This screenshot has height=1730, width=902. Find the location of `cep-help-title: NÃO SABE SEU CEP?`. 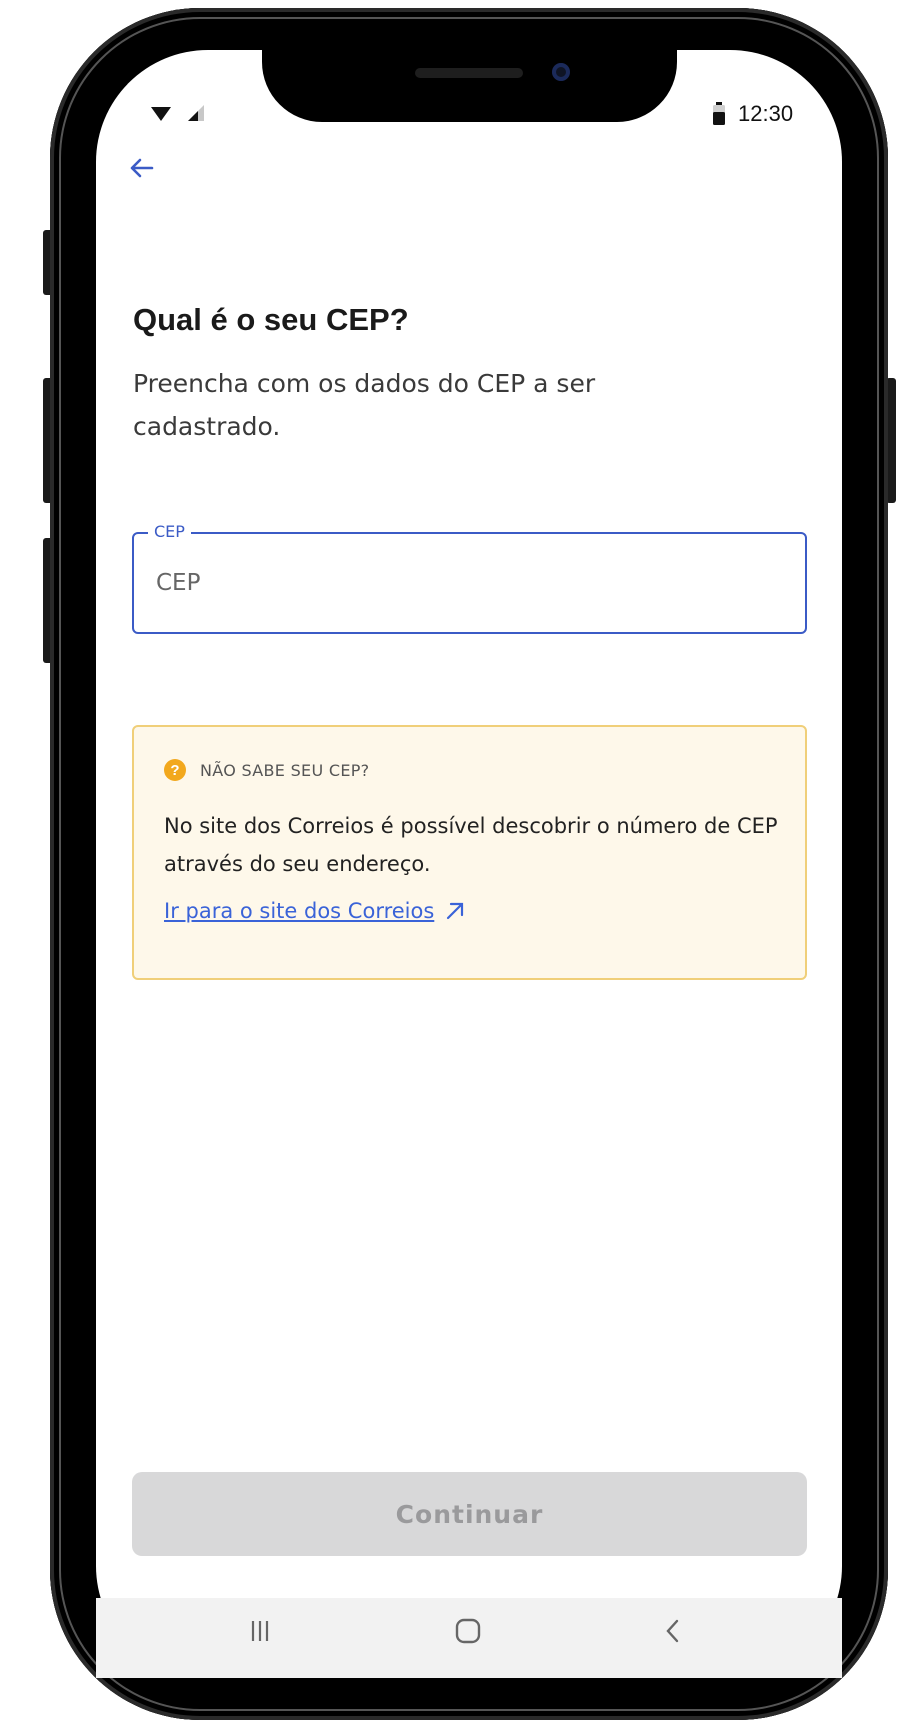

cep-help-title: NÃO SABE SEU CEP? is located at coordinates (285, 770).